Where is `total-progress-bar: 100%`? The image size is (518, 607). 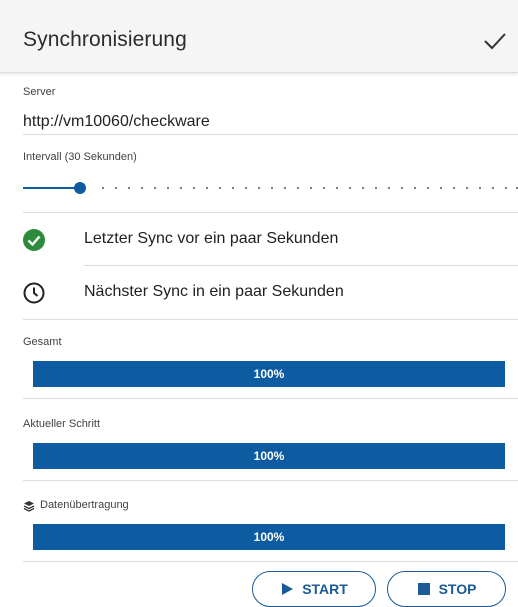
total-progress-bar: 100% is located at coordinates (269, 374).